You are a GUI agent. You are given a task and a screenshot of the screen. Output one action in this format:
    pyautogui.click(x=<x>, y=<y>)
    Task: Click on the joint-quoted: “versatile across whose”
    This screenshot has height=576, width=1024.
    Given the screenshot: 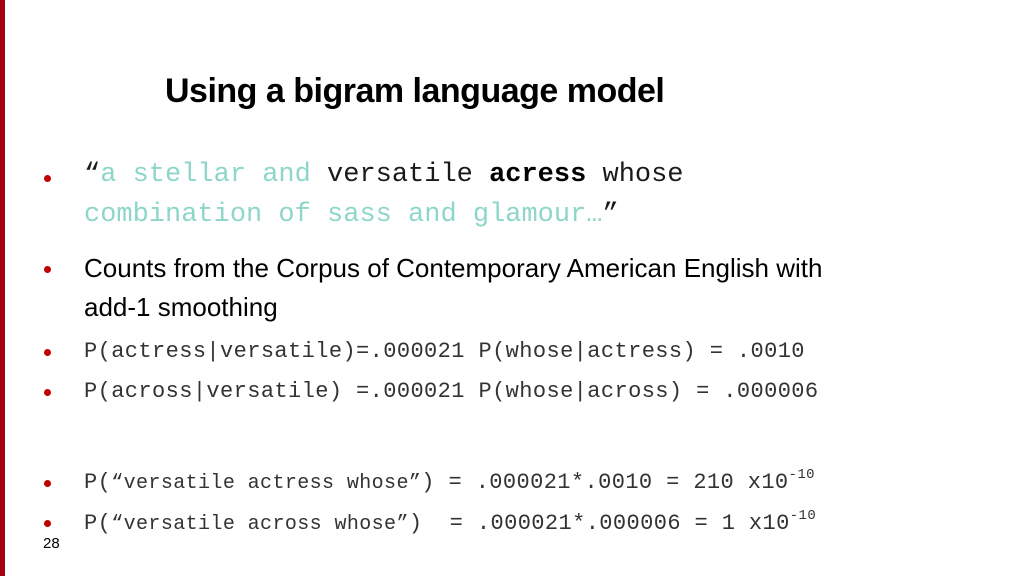 What is the action you would take?
    pyautogui.click(x=260, y=524)
    